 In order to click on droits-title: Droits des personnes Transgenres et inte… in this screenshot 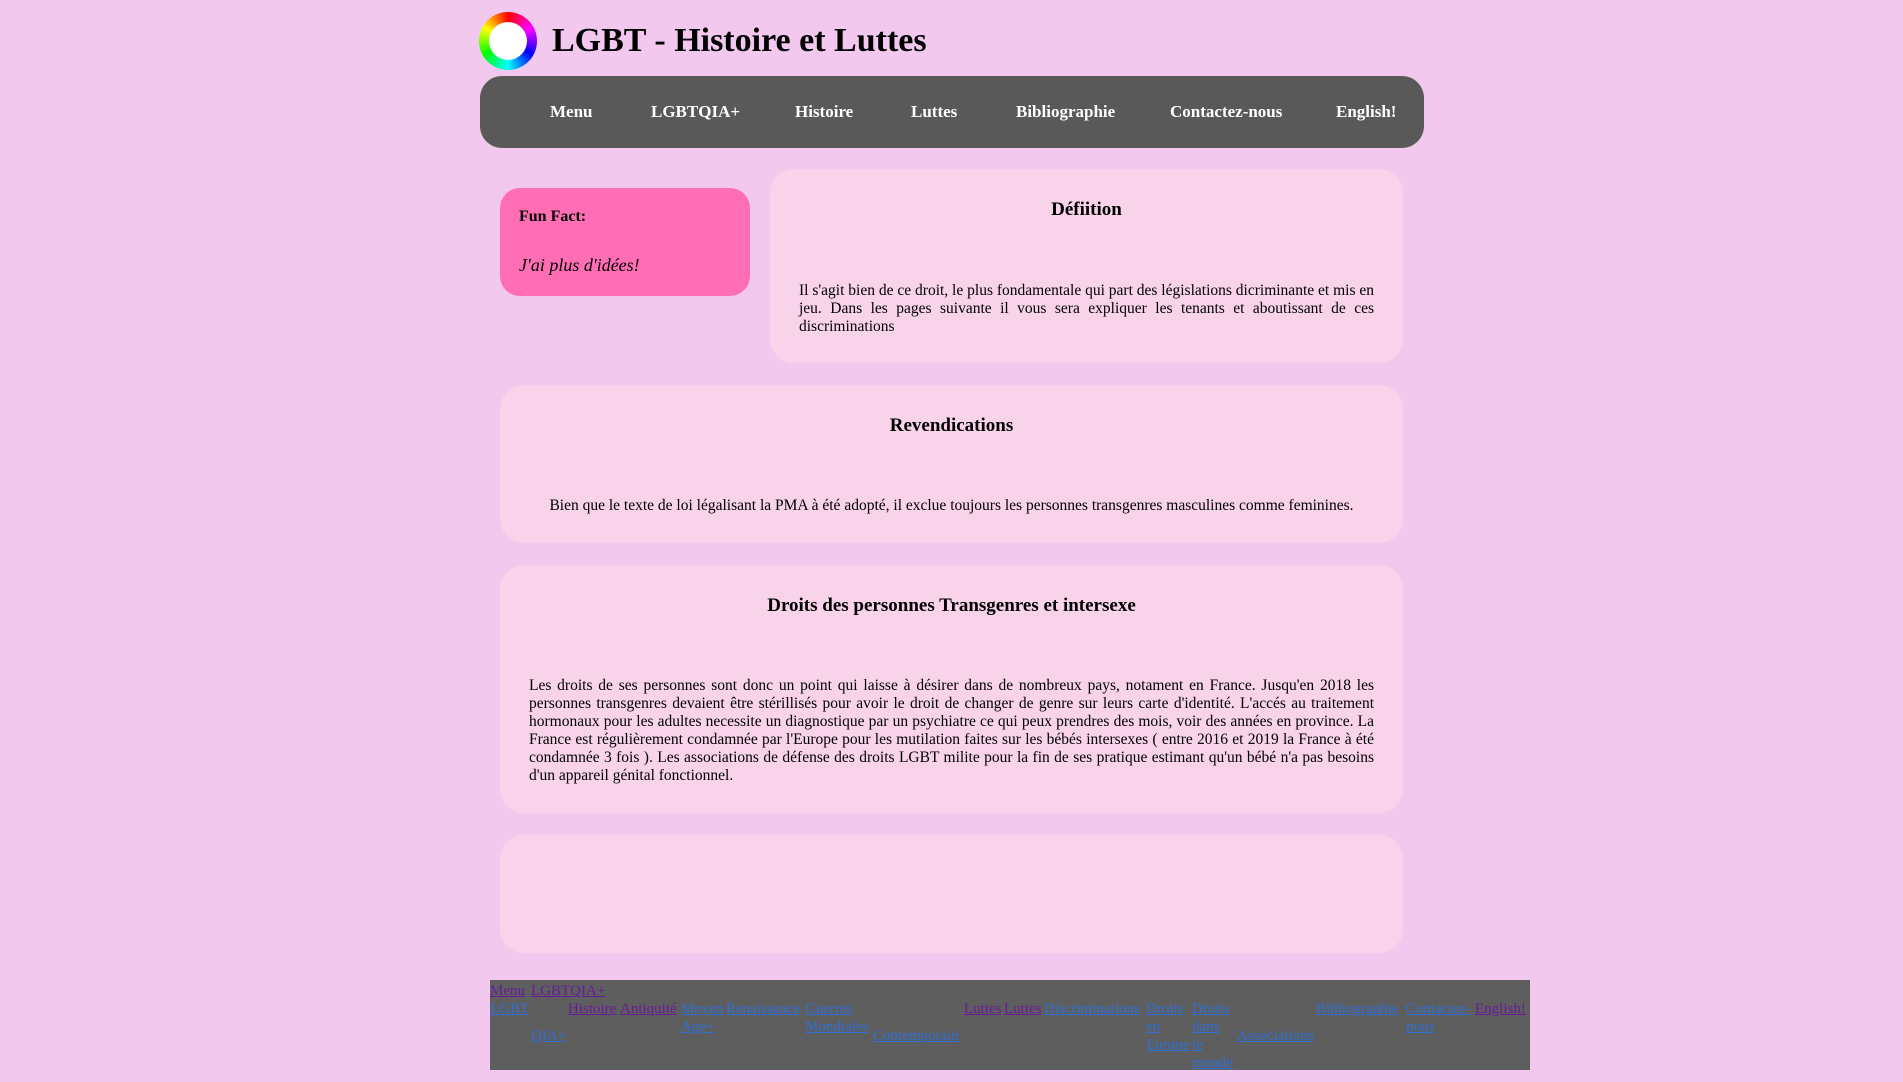, I will do `click(951, 605)`.